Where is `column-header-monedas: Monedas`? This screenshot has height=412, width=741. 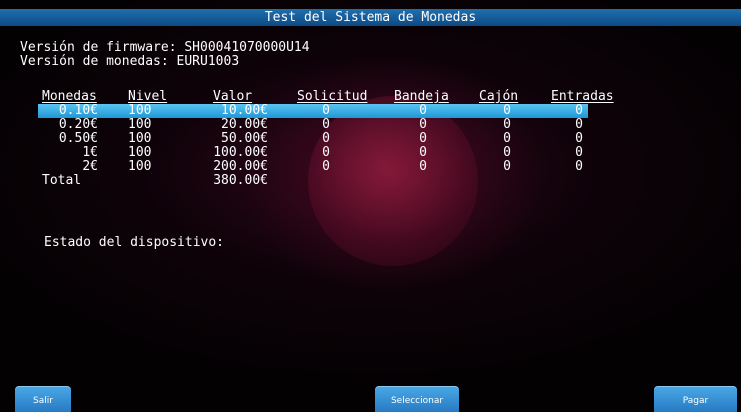 column-header-monedas: Monedas is located at coordinates (69, 96).